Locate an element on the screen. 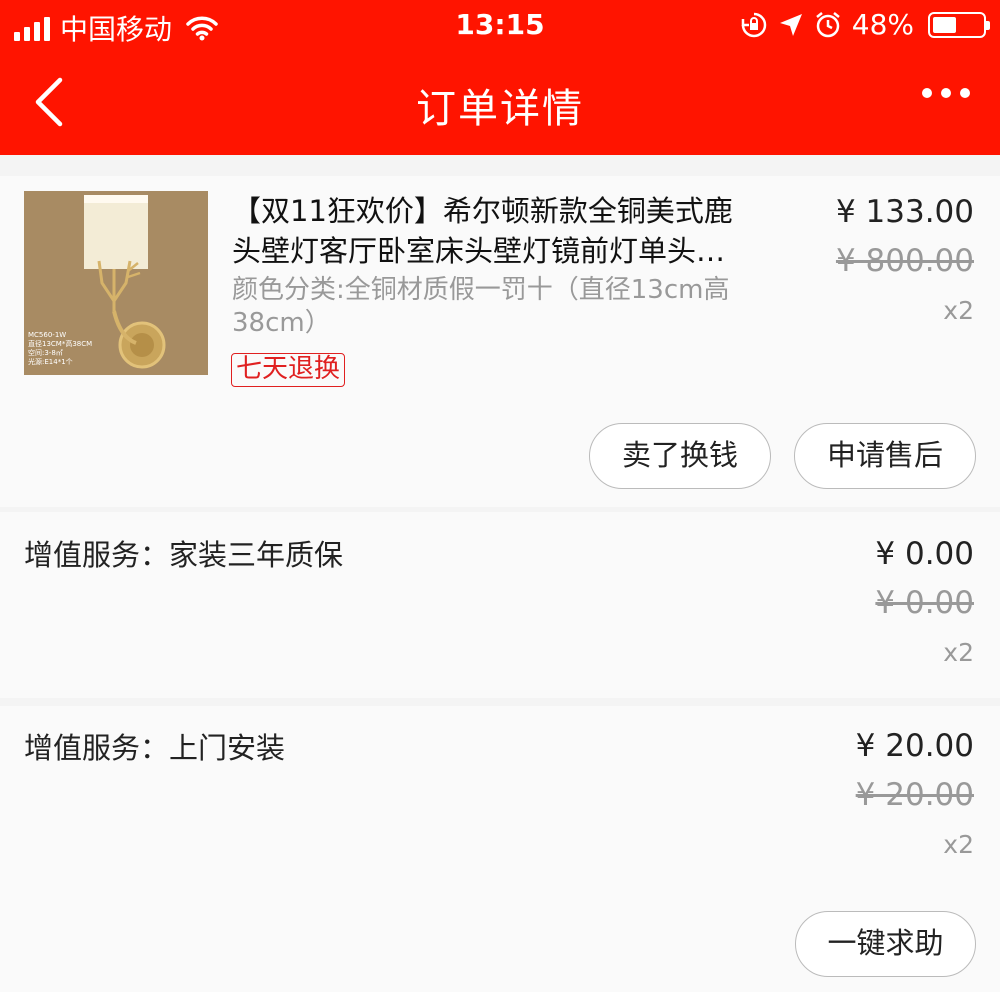 The image size is (1000, 992). battery-percent: 48% is located at coordinates (882, 24).